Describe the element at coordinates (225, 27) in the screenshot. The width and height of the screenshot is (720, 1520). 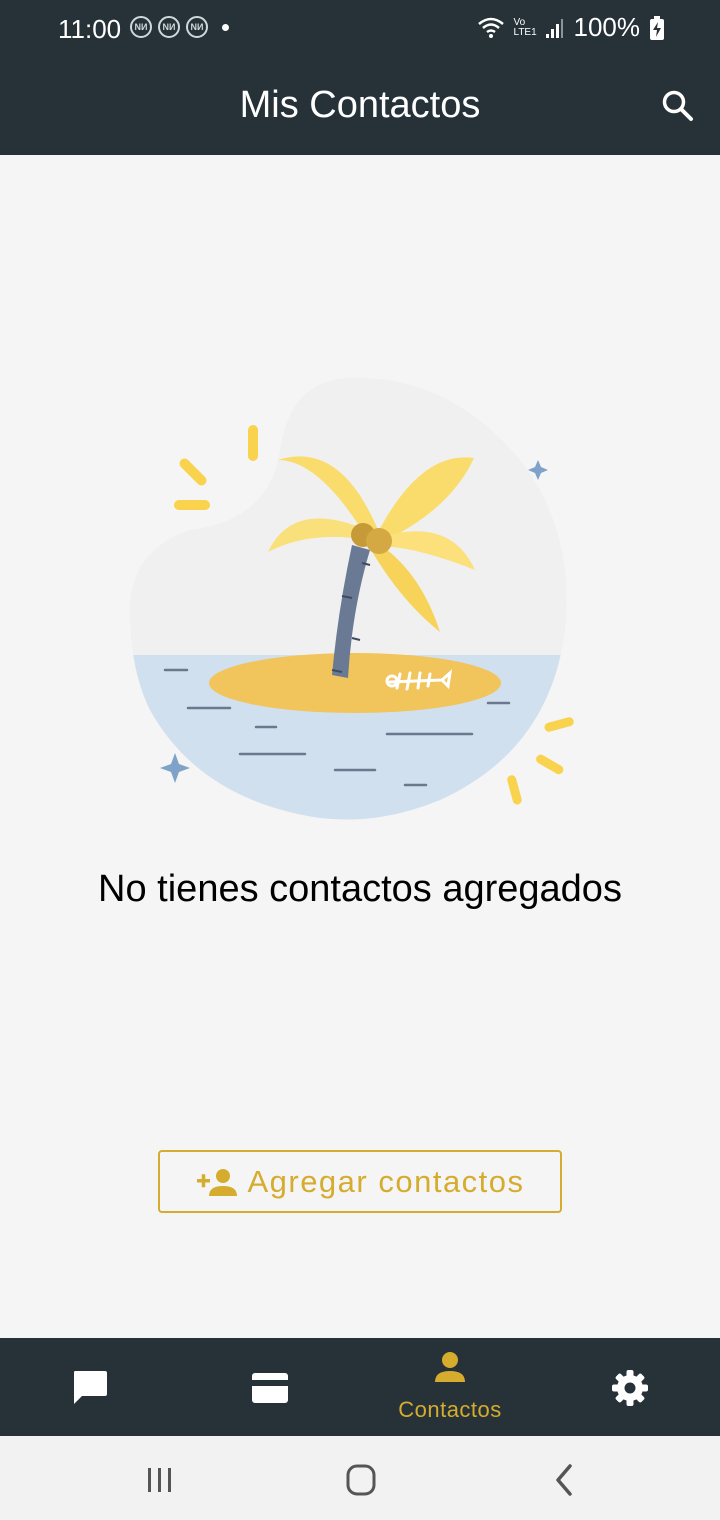
I see `more-notifications-dot` at that location.